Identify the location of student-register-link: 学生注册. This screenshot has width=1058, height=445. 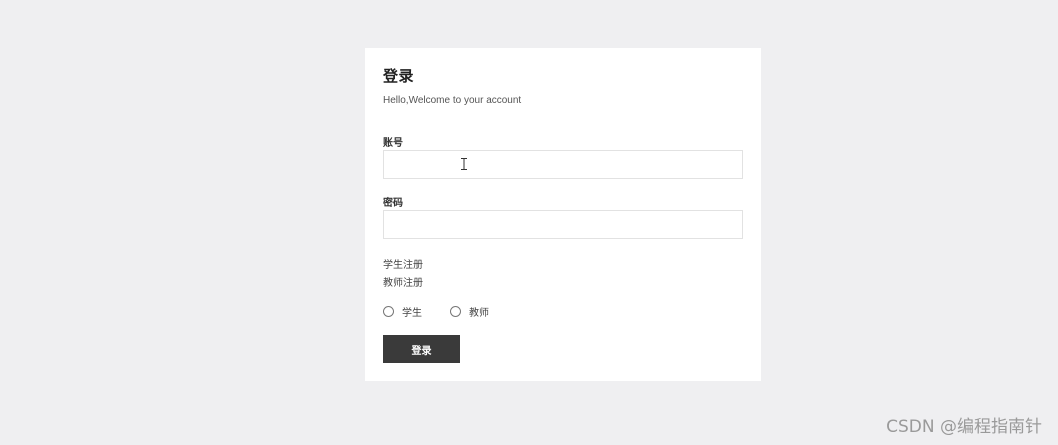
(403, 263).